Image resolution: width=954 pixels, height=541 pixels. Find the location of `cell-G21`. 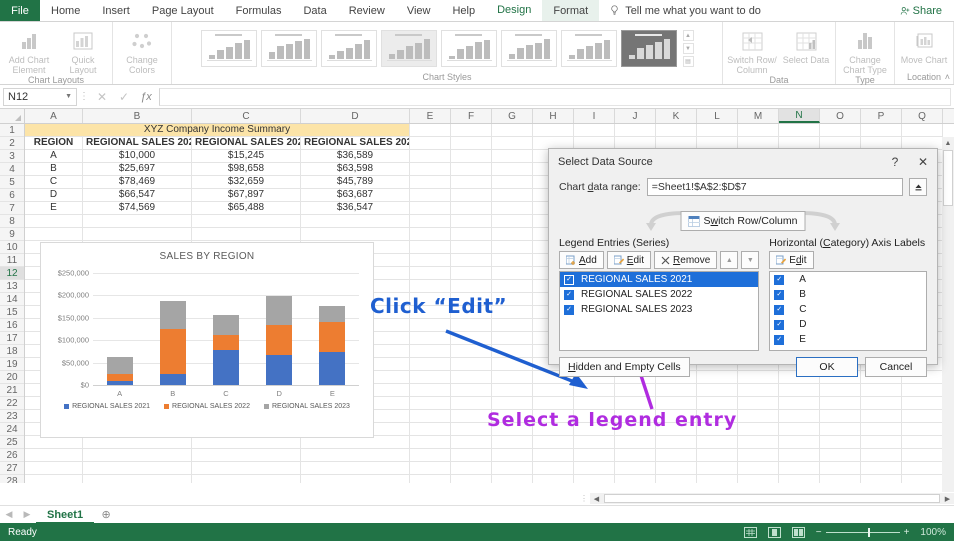

cell-G21 is located at coordinates (512, 390).